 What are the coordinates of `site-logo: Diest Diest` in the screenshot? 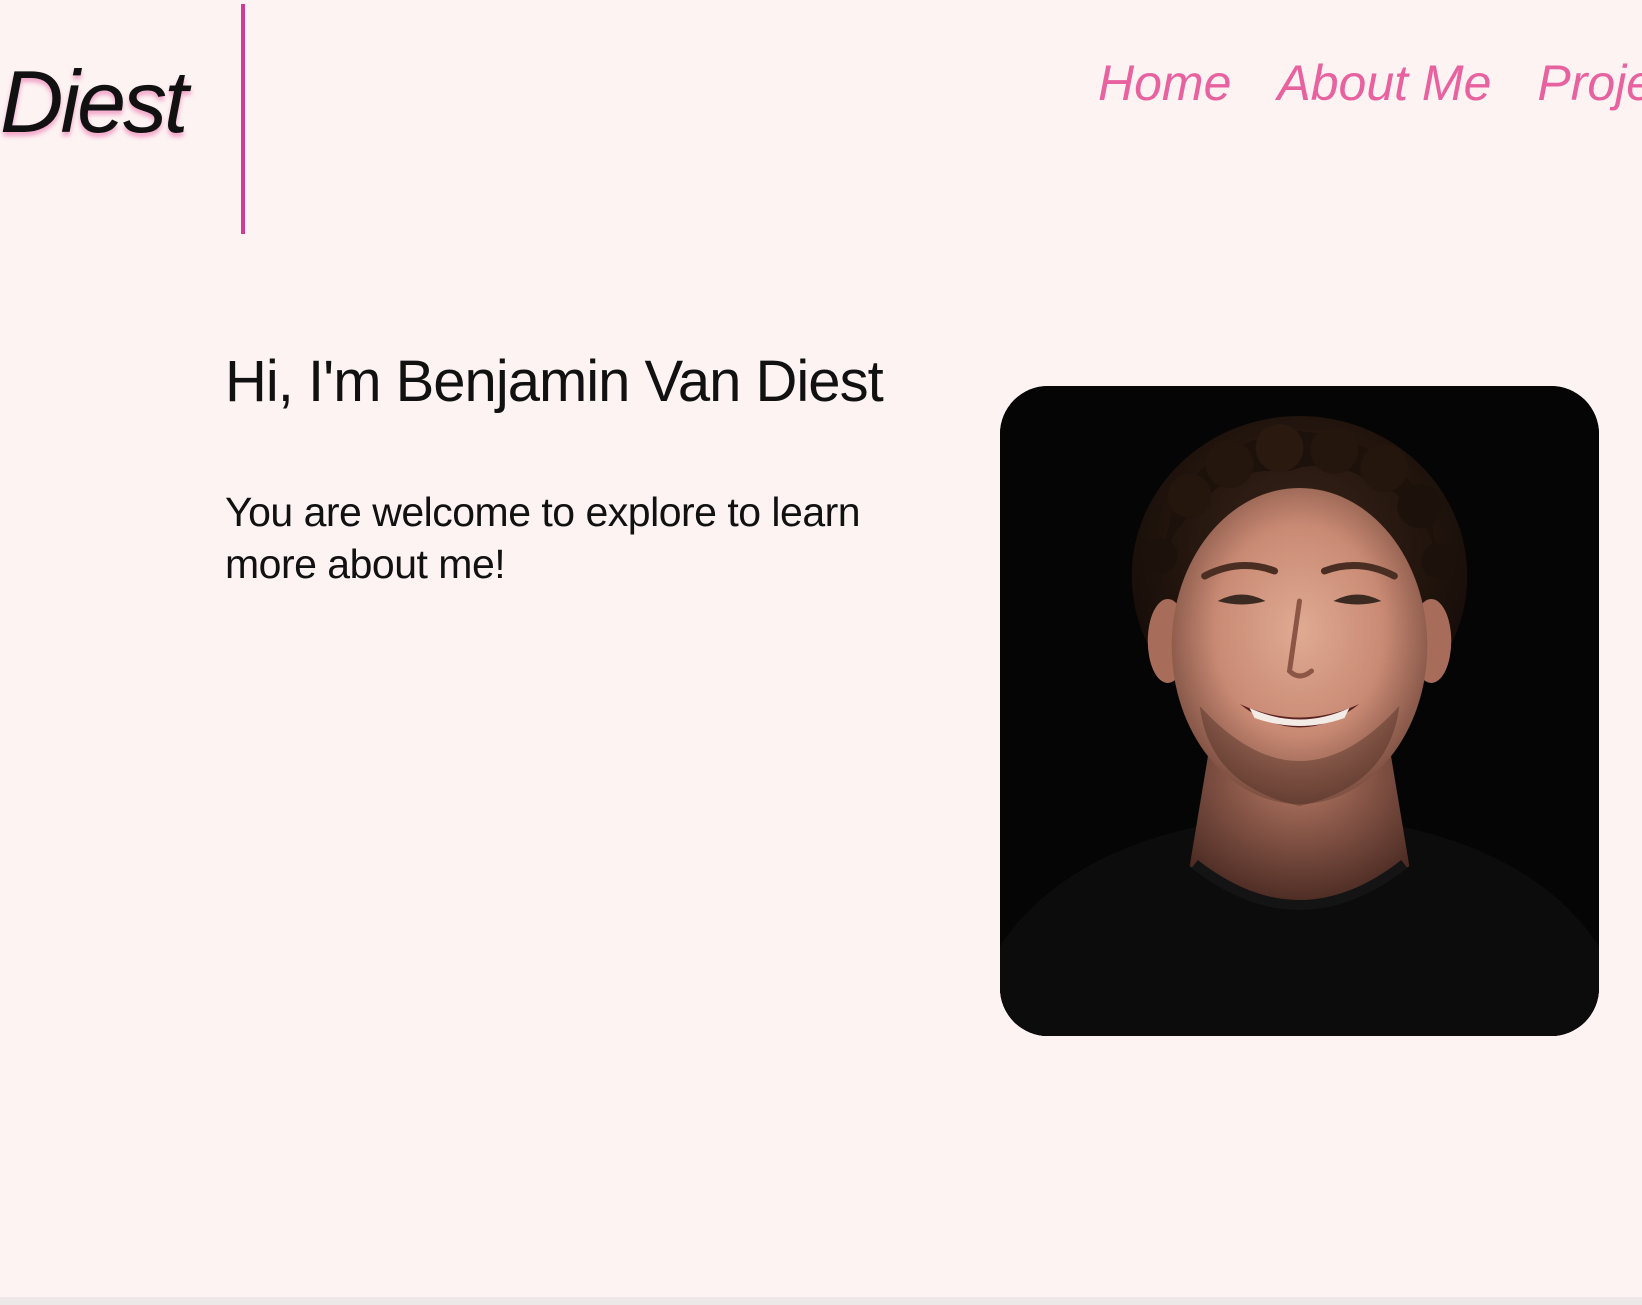 It's located at (100, 100).